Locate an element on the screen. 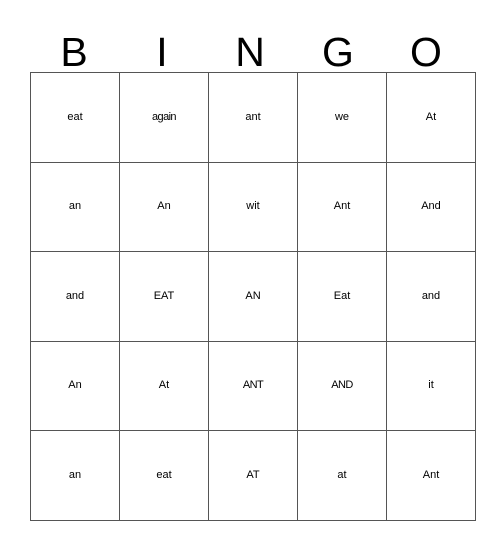  bingo-cell: ant is located at coordinates (253, 117).